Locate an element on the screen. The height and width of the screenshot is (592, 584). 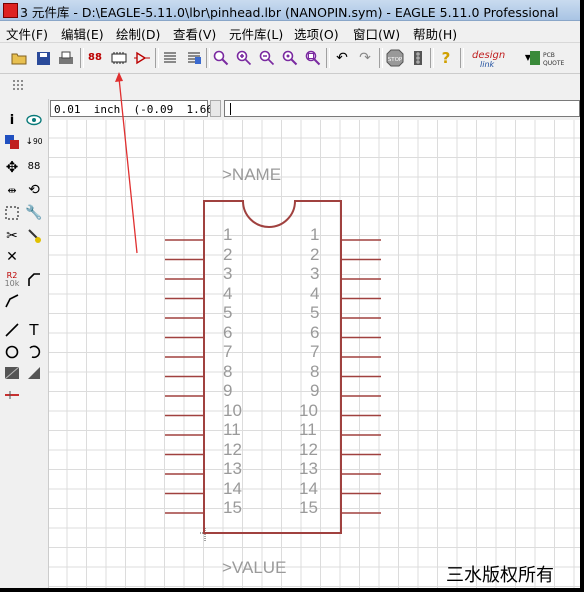
annotation-layer is located at coordinates (126, 163).